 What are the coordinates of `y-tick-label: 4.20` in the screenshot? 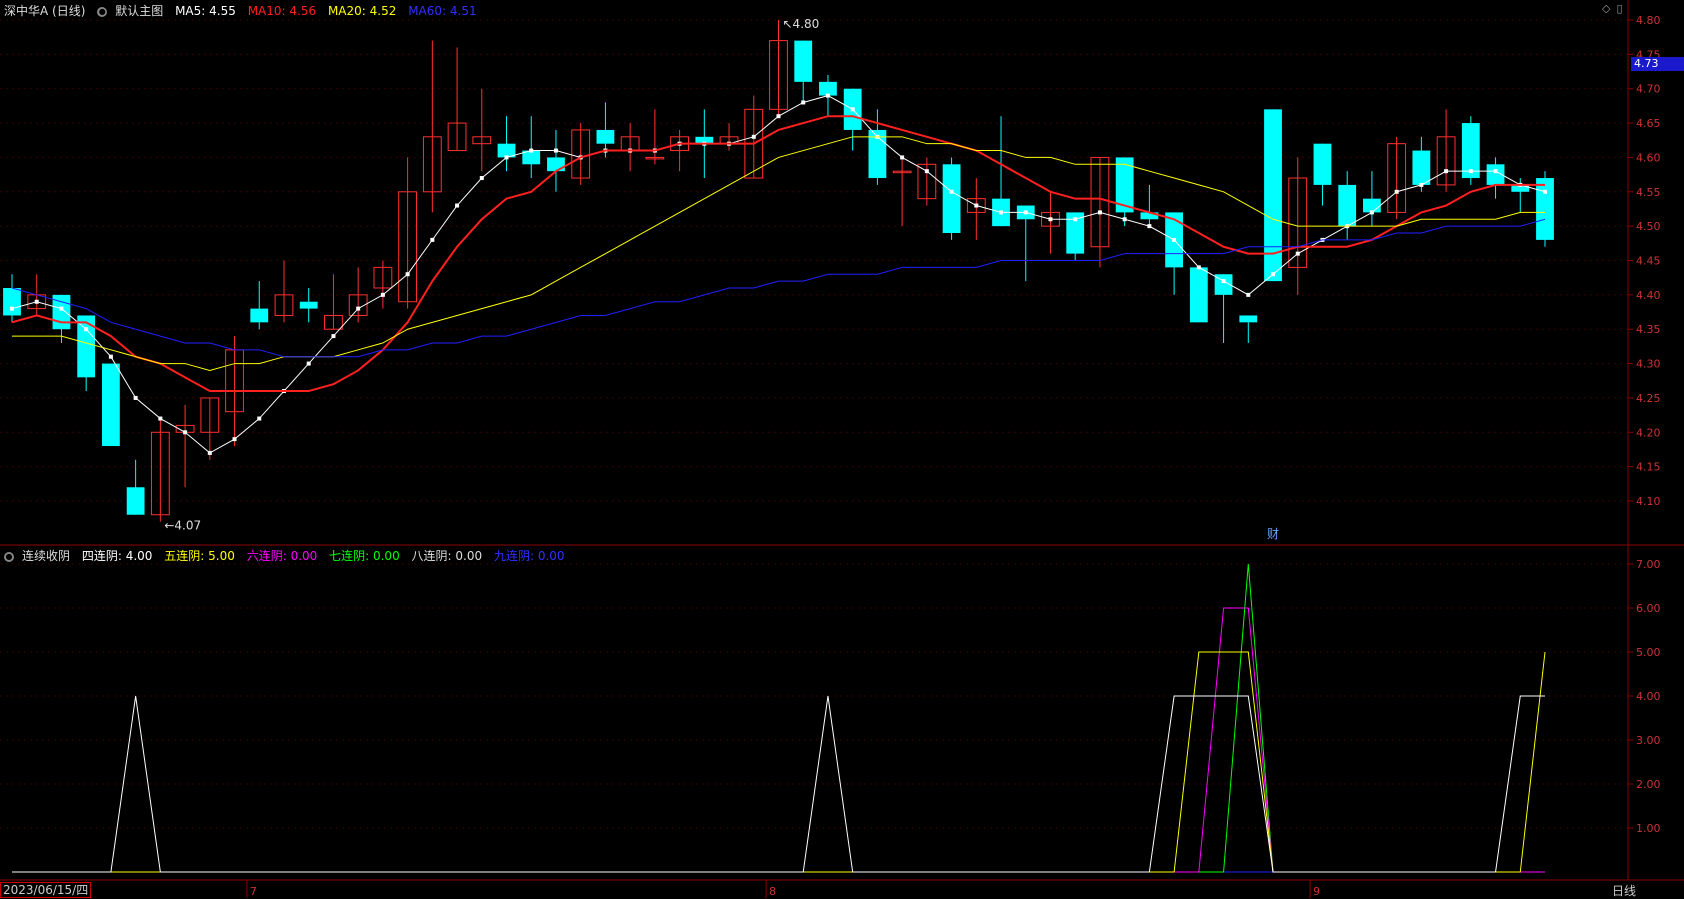 It's located at (1648, 432).